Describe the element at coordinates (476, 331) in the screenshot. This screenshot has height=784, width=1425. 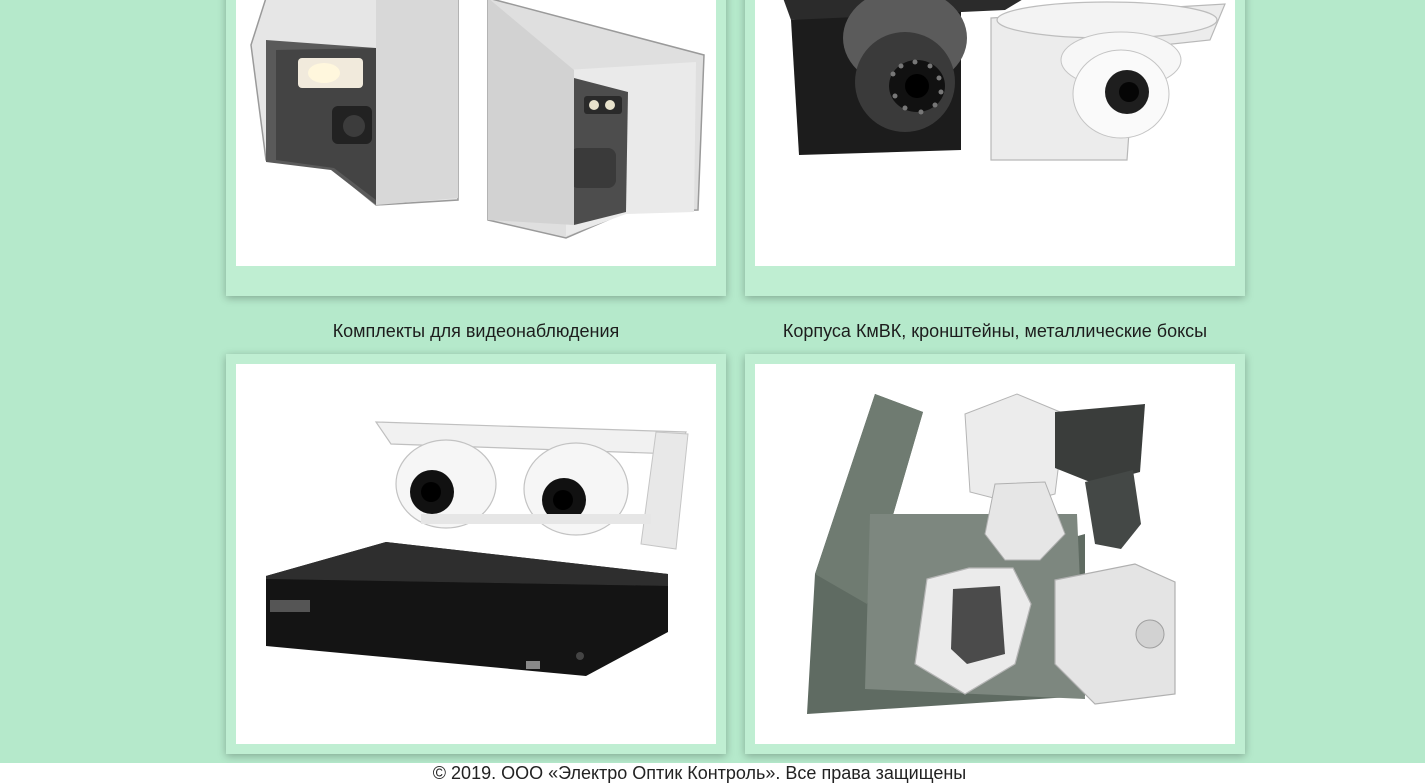
I see `category-link-surveillance-kits: Комплекты для видеонаблюдения` at that location.